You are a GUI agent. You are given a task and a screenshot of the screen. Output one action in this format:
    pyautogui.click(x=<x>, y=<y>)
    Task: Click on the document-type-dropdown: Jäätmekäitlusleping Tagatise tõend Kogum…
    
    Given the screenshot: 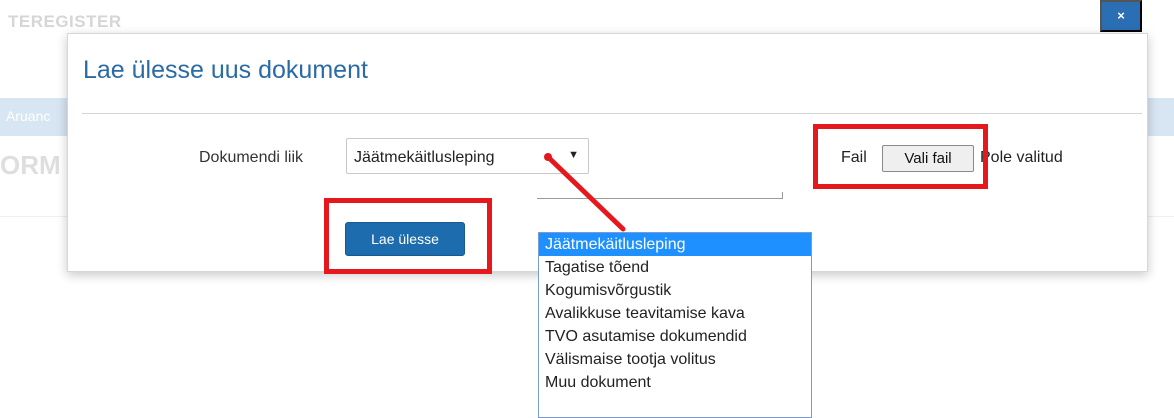 What is the action you would take?
    pyautogui.click(x=675, y=325)
    